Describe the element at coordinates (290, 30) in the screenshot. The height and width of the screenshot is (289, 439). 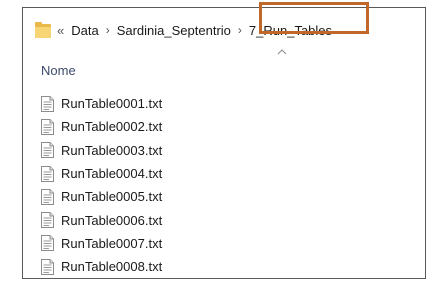
I see `breadcrumb-7-run-tables: 7_Run_Tables` at that location.